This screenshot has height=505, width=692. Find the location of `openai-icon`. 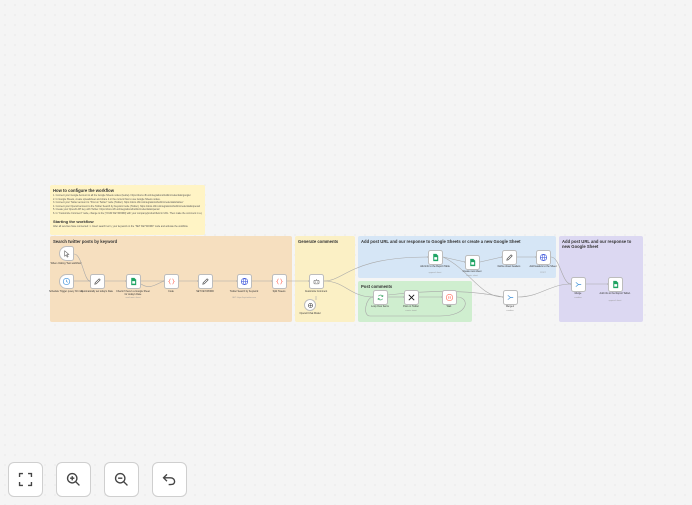

openai-icon is located at coordinates (310, 305).